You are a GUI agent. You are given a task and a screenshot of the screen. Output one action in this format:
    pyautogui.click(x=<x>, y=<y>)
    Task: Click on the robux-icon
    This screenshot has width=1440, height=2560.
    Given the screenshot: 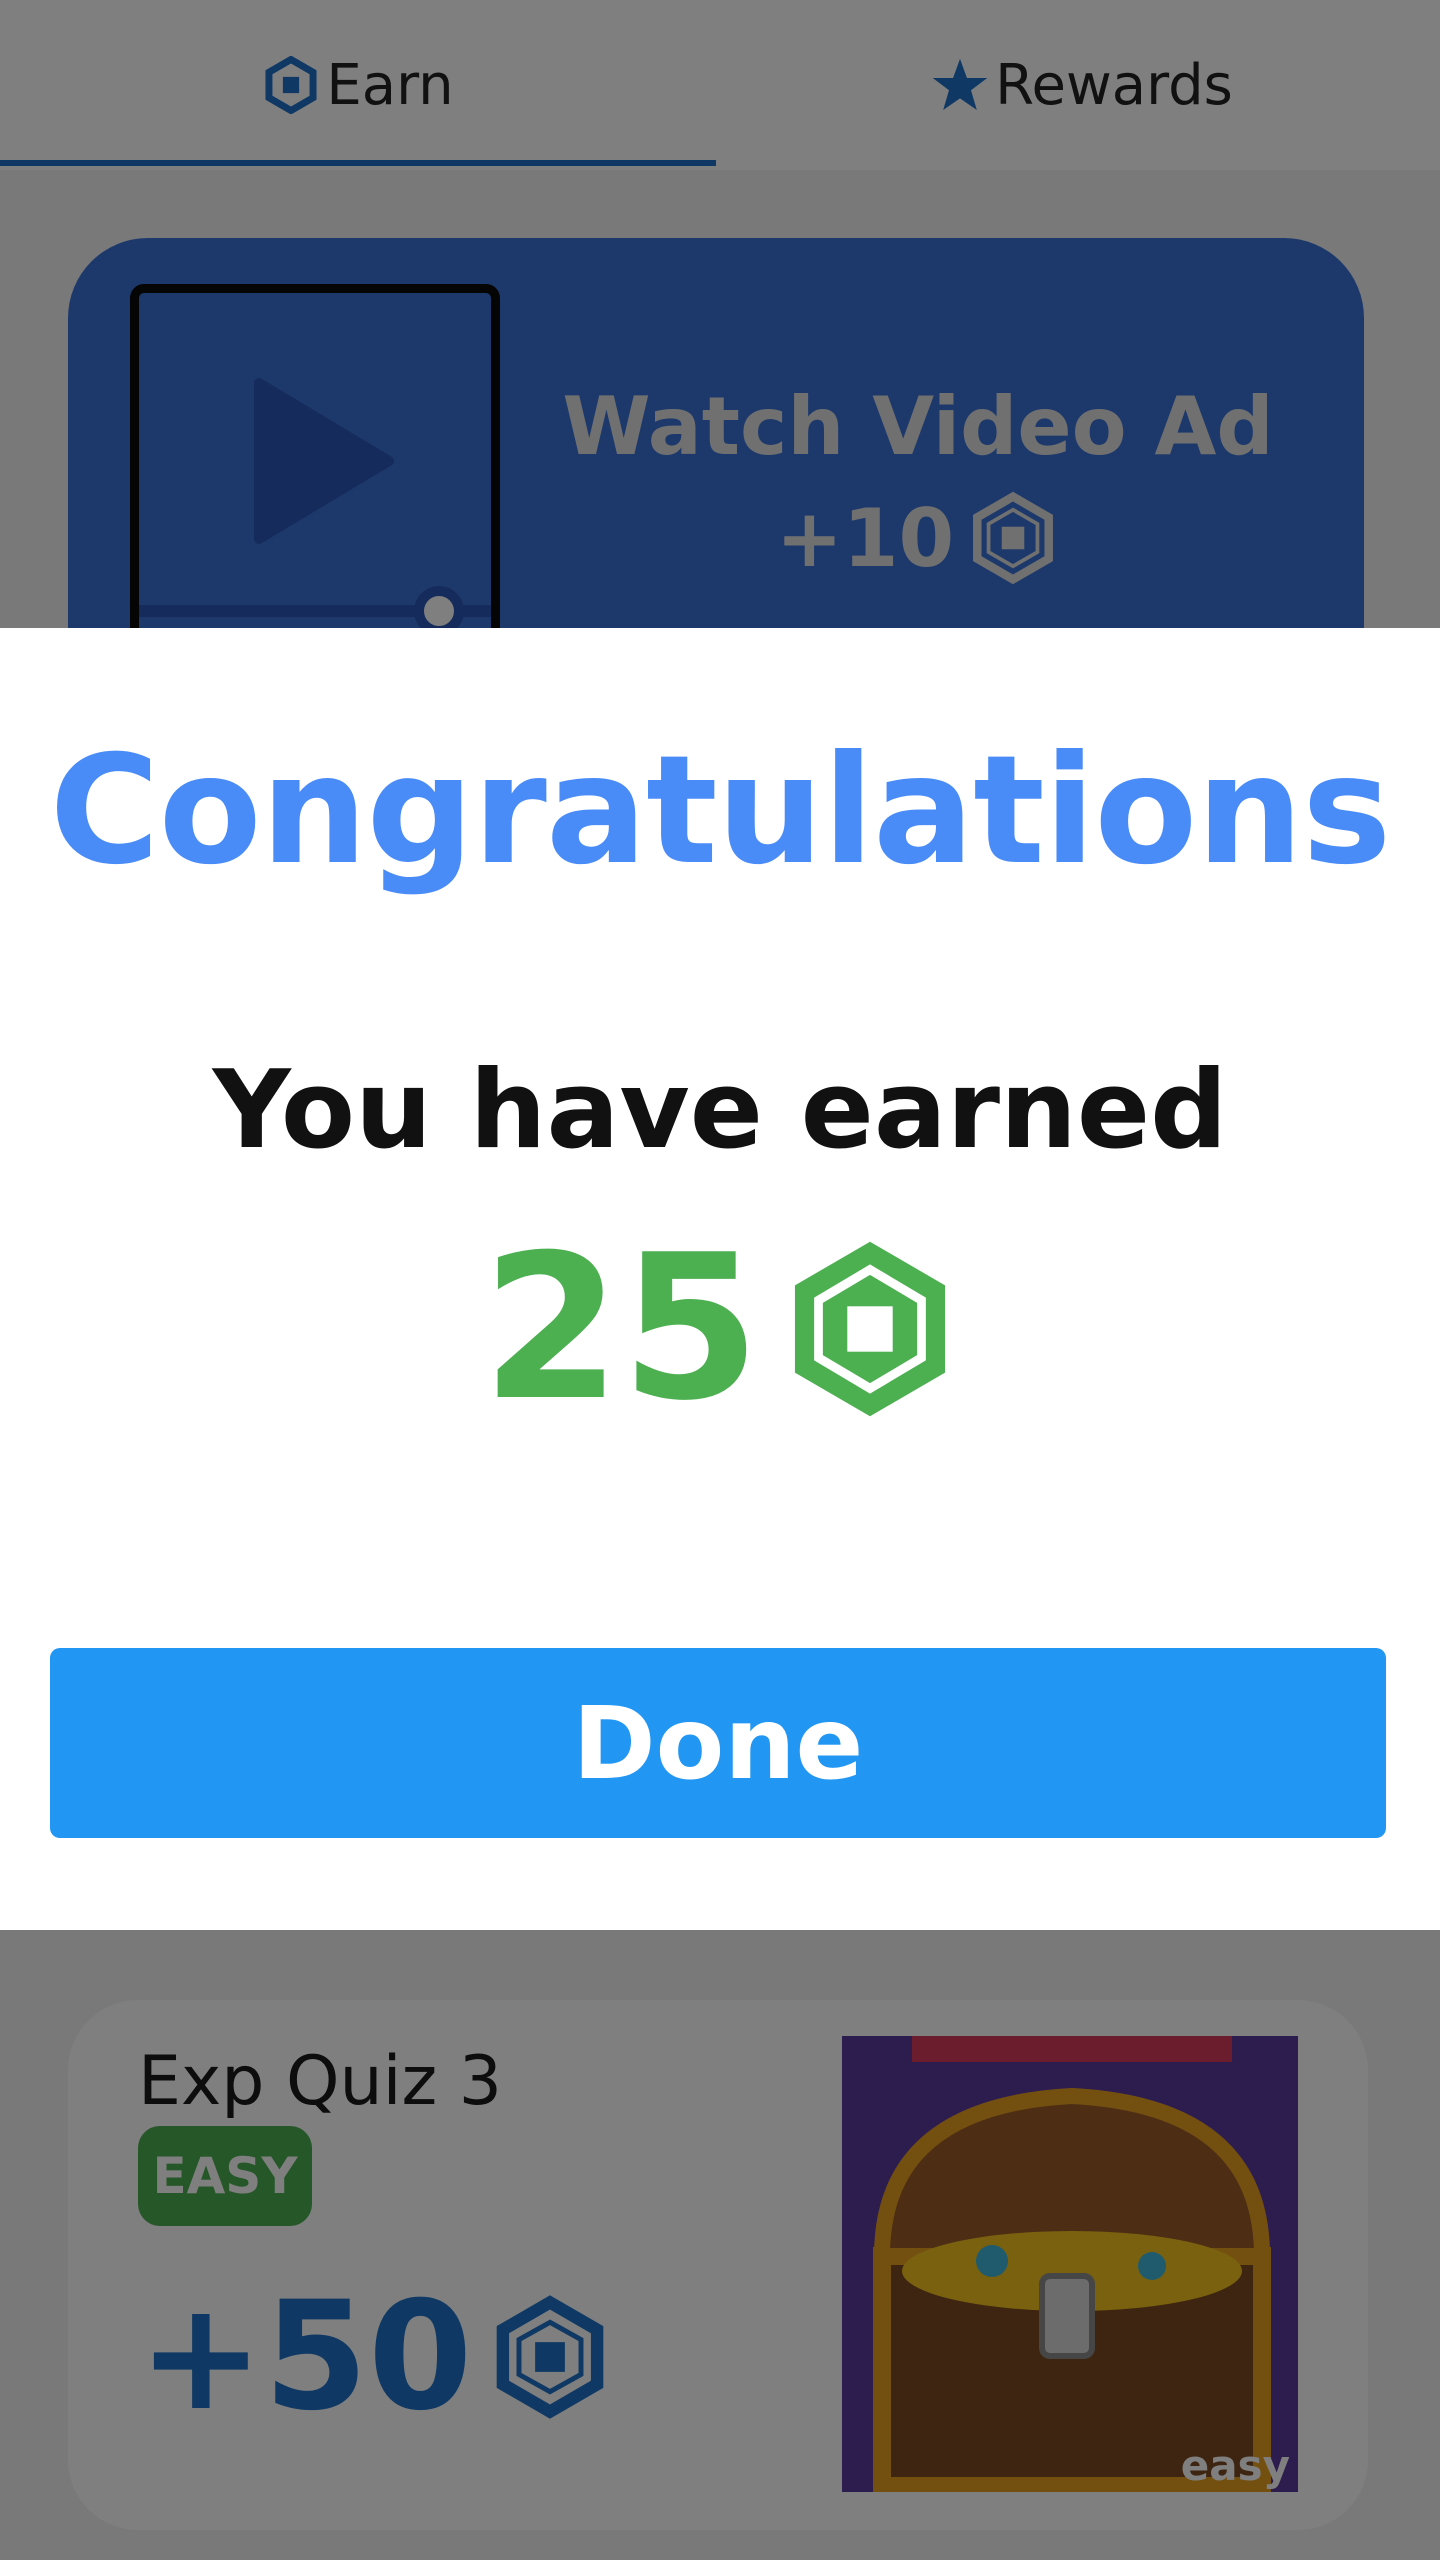 What is the action you would take?
    pyautogui.click(x=870, y=1328)
    